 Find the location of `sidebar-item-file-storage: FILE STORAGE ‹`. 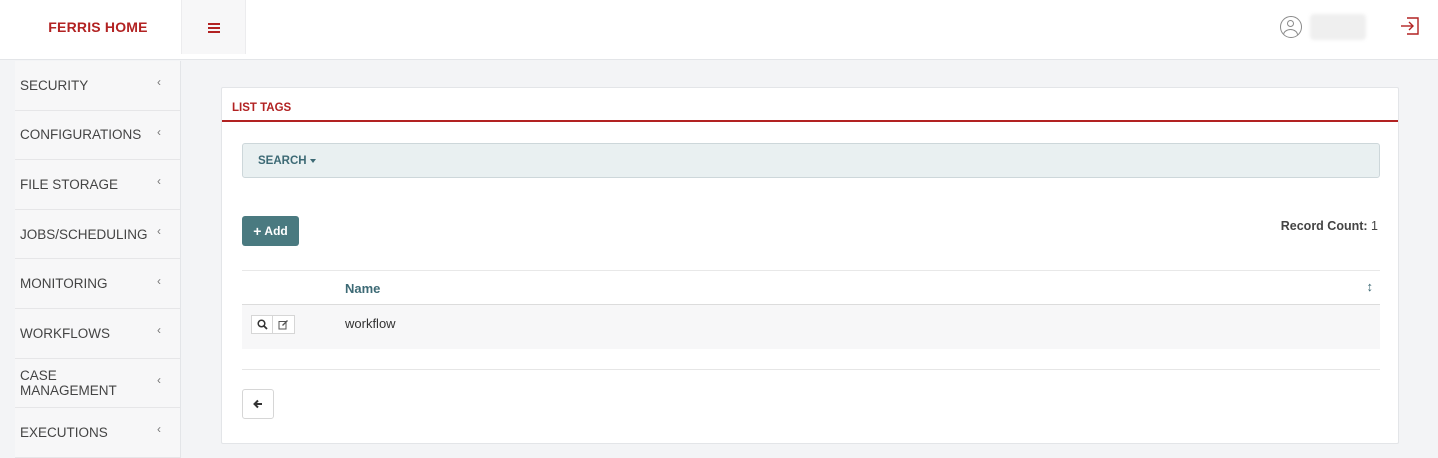

sidebar-item-file-storage: FILE STORAGE ‹ is located at coordinates (97, 185).